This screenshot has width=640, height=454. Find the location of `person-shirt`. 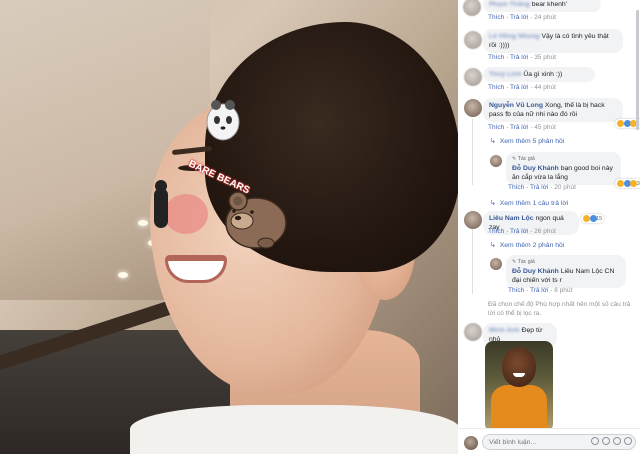

person-shirt is located at coordinates (294, 429).